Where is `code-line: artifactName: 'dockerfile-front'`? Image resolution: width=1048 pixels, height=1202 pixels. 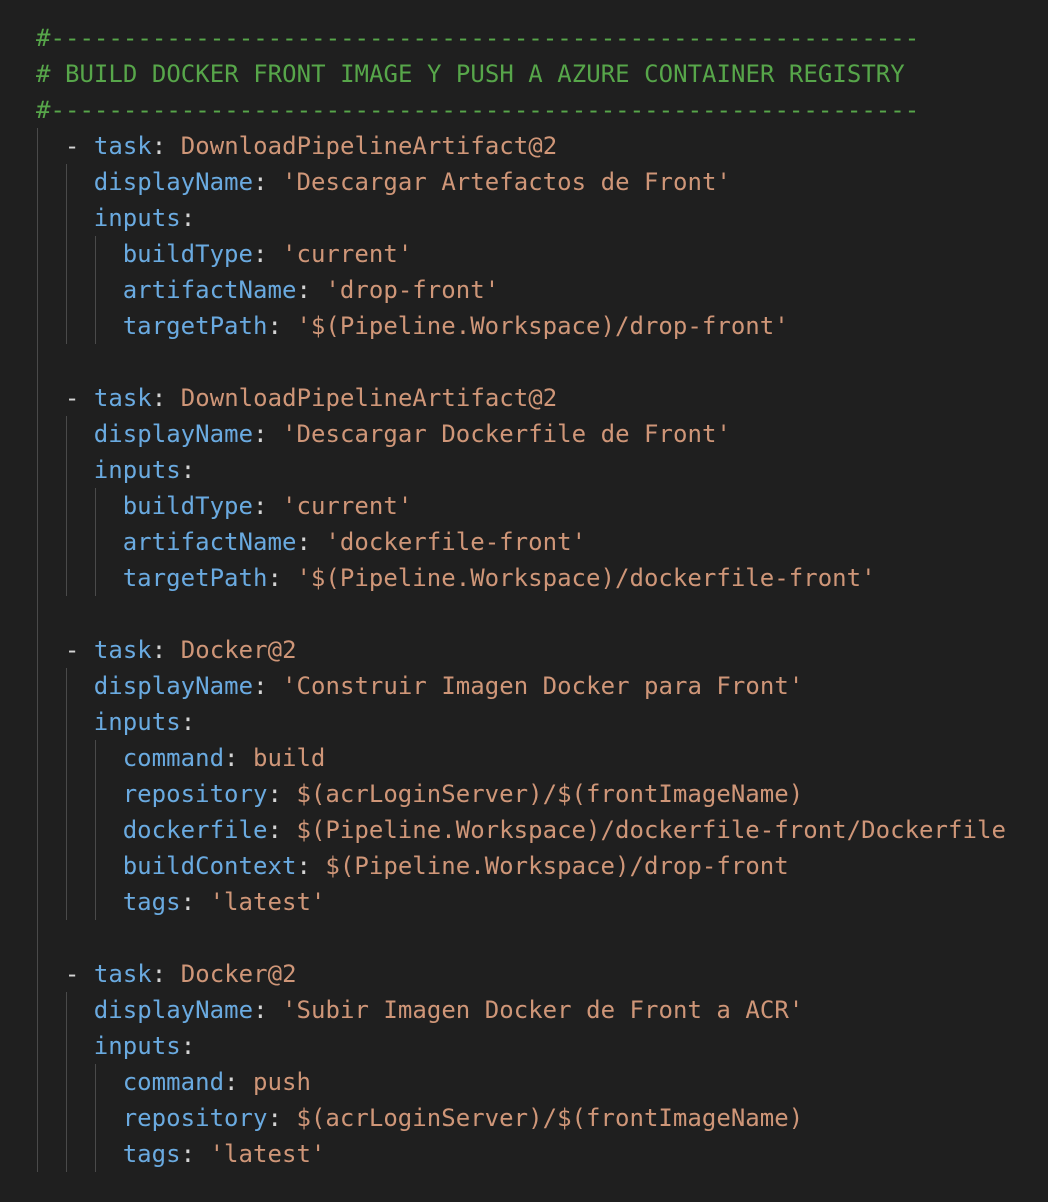 code-line: artifactName: 'dockerfile-front' is located at coordinates (354, 542).